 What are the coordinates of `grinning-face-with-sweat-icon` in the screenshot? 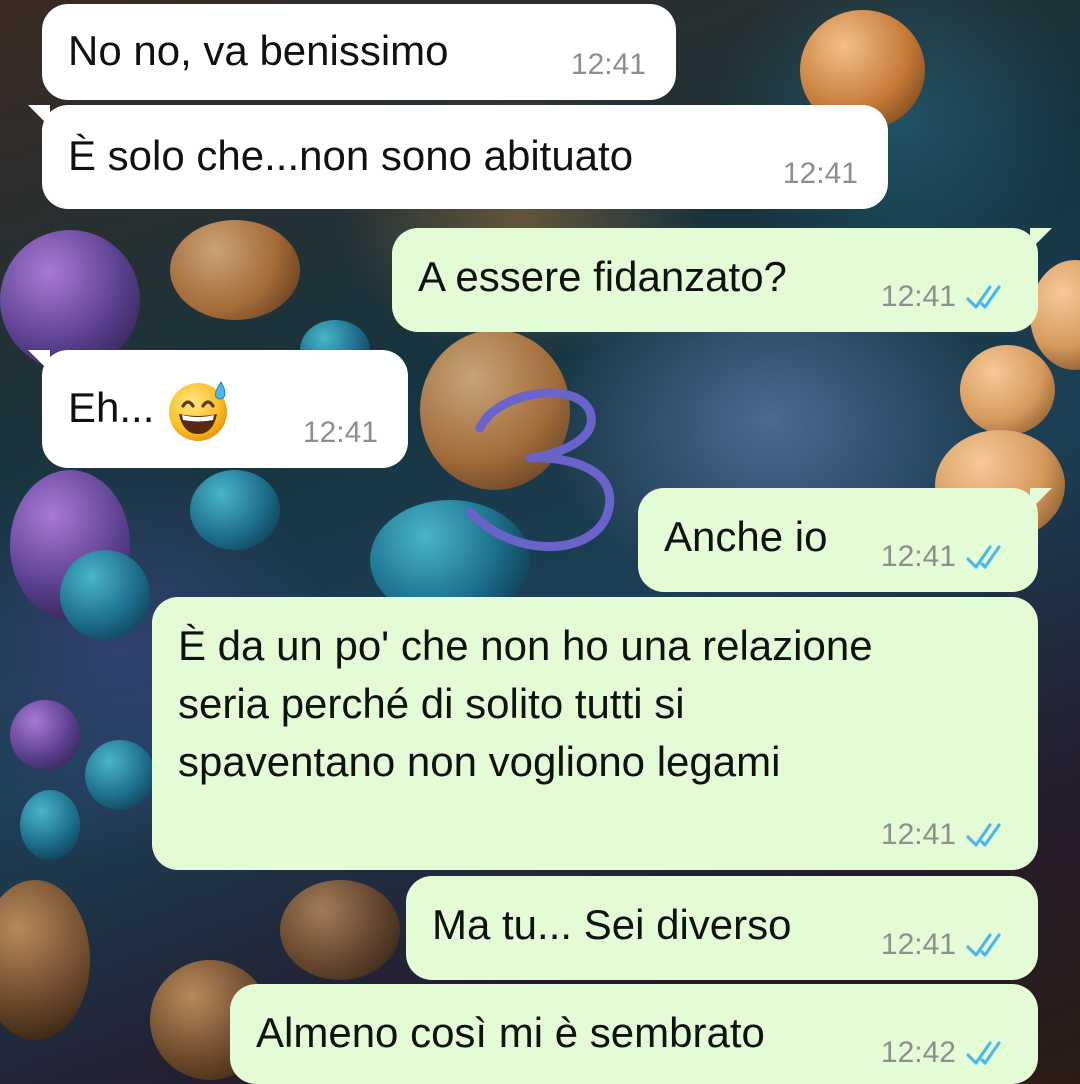 It's located at (198, 411).